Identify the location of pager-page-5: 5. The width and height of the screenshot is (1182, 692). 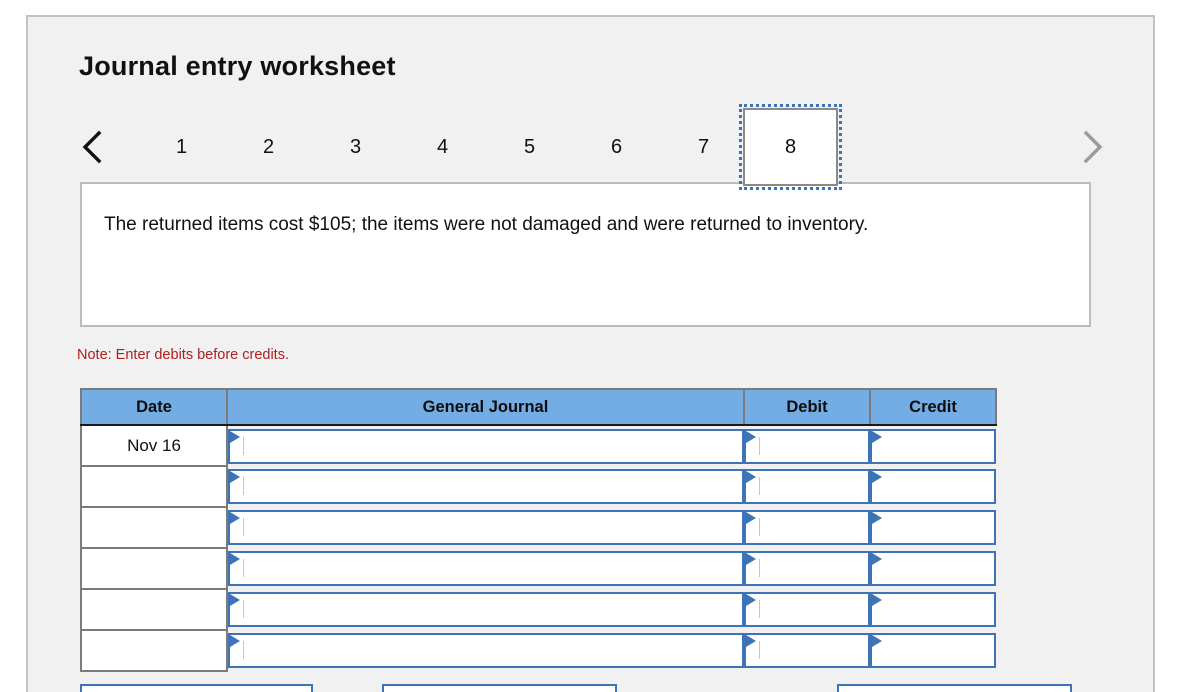
(529, 147).